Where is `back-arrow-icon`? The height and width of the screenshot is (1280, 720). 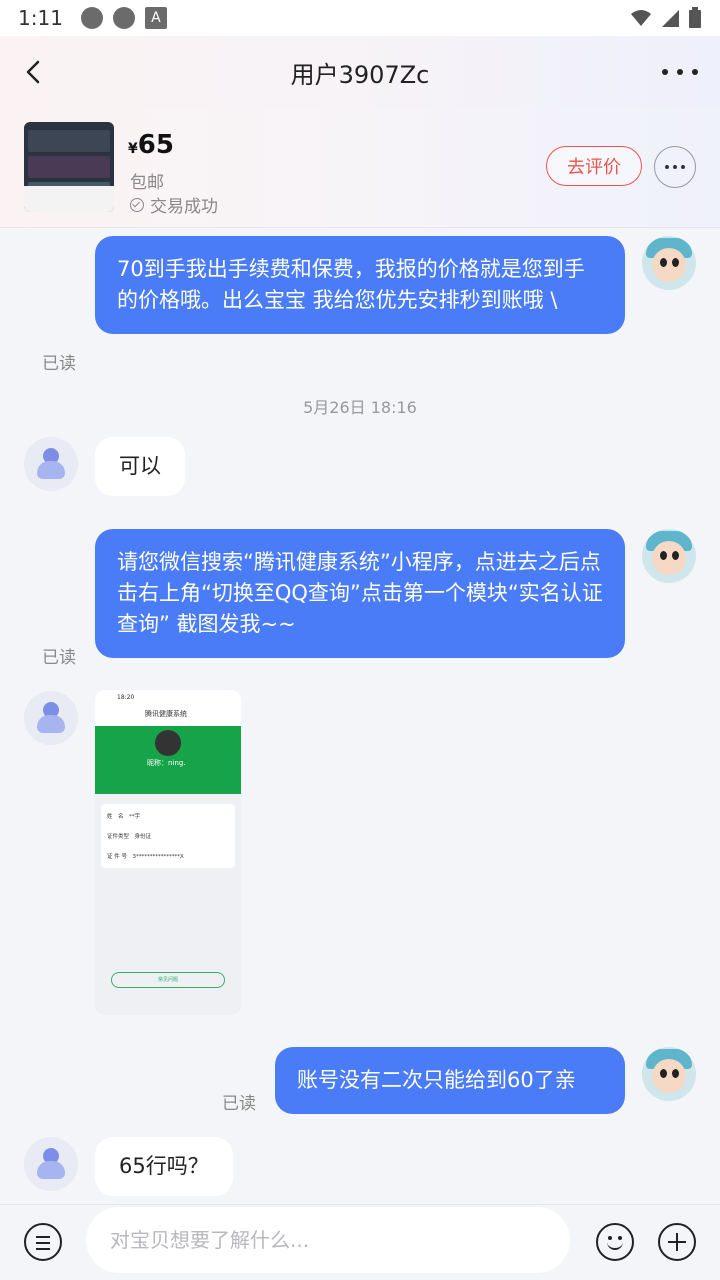
back-arrow-icon is located at coordinates (36, 72).